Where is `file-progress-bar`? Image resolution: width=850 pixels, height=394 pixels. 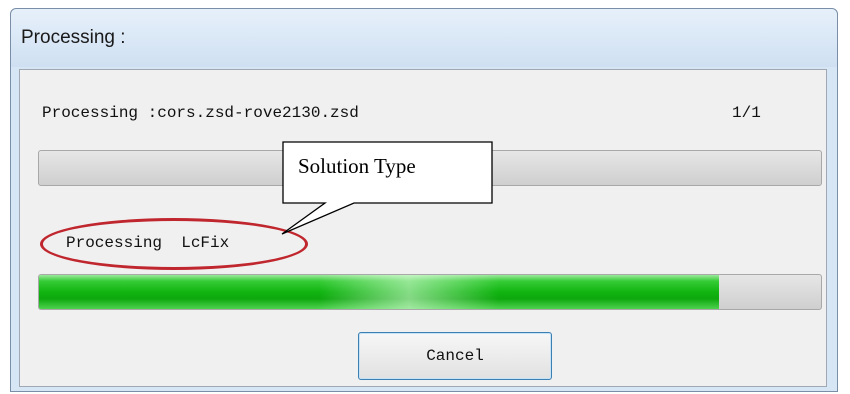
file-progress-bar is located at coordinates (430, 168).